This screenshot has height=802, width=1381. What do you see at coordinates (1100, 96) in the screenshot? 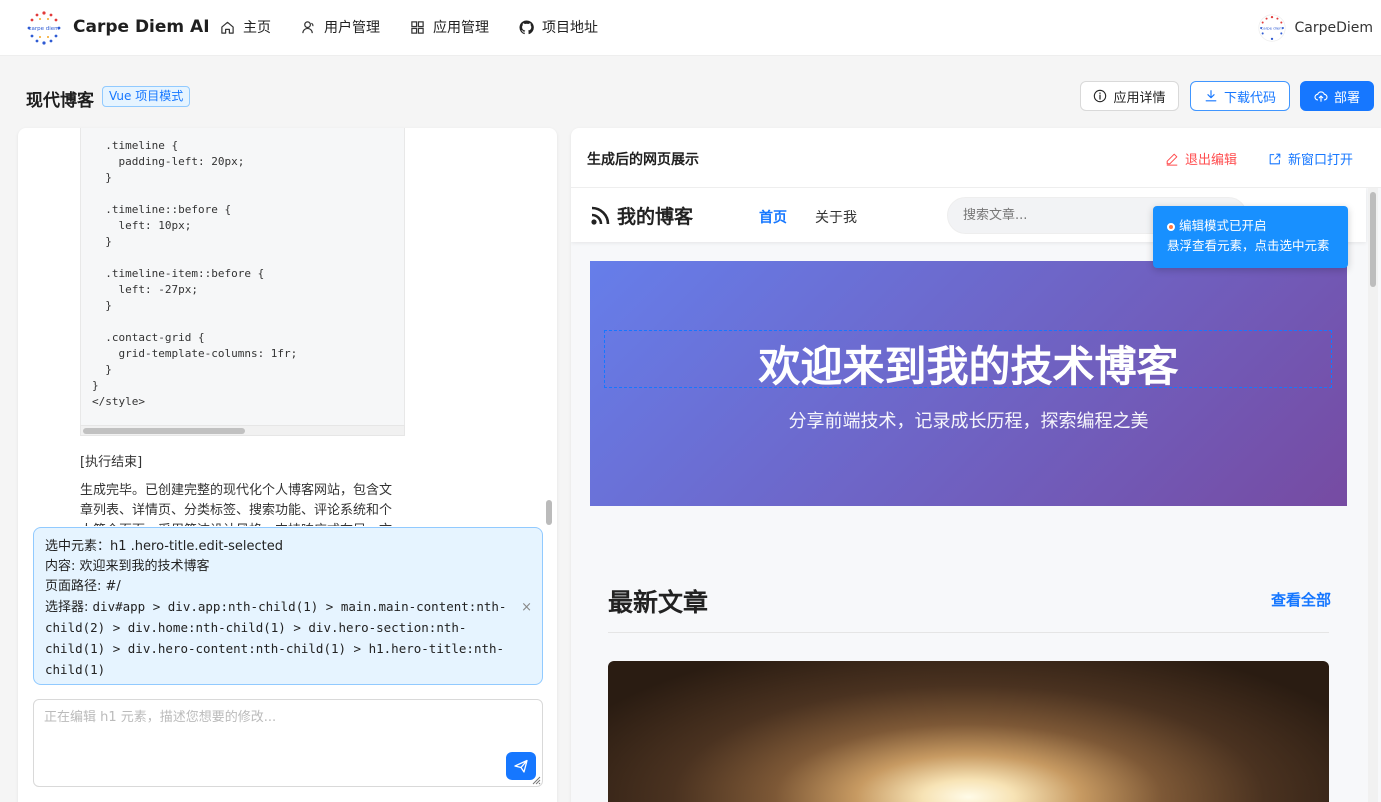
I see `info-icon` at bounding box center [1100, 96].